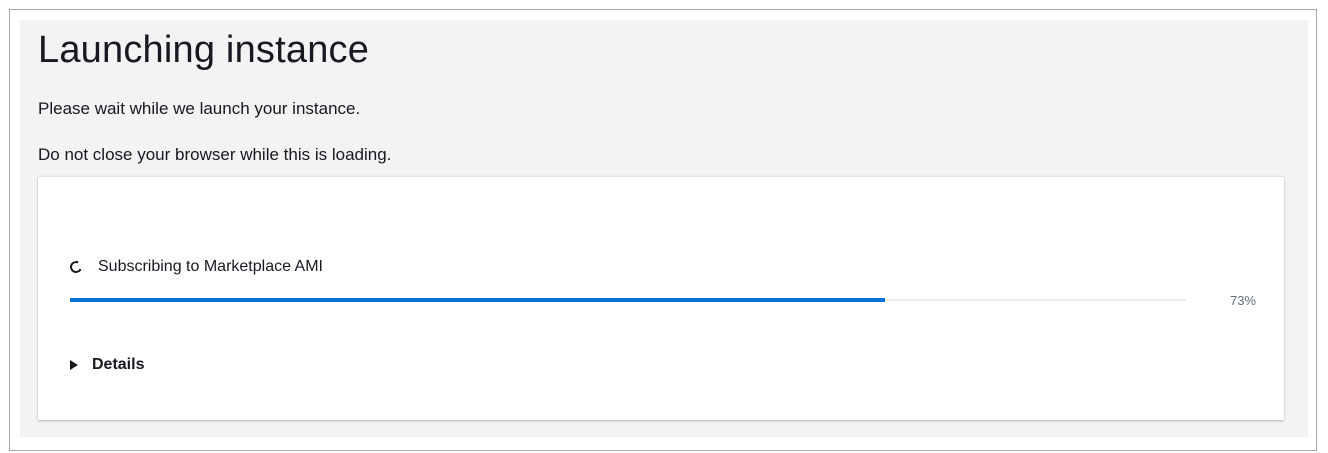 The width and height of the screenshot is (1328, 453). What do you see at coordinates (204, 50) in the screenshot?
I see `page-title: Launching instance` at bounding box center [204, 50].